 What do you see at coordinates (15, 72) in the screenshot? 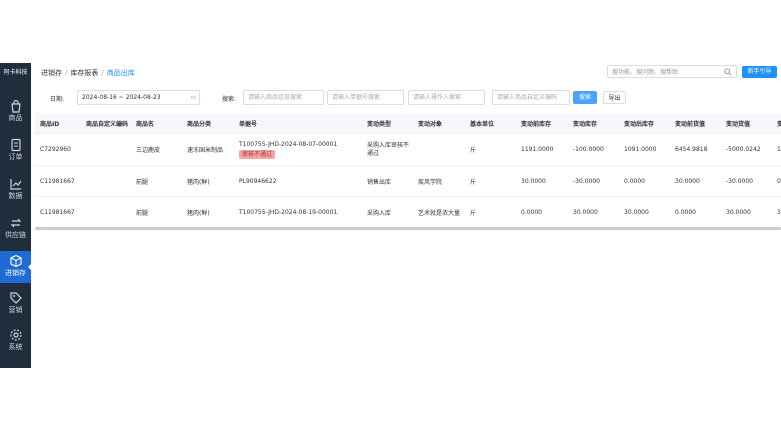
I see `brand-logo: 阿卡科技` at bounding box center [15, 72].